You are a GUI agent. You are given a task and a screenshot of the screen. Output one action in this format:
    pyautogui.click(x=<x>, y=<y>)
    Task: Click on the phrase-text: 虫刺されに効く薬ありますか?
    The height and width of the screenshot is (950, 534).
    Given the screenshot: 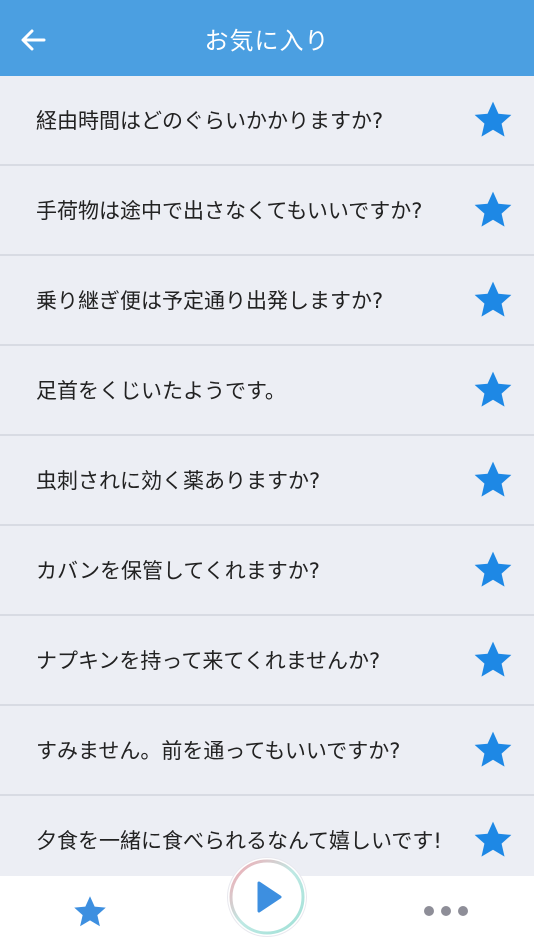 What is the action you would take?
    pyautogui.click(x=178, y=481)
    